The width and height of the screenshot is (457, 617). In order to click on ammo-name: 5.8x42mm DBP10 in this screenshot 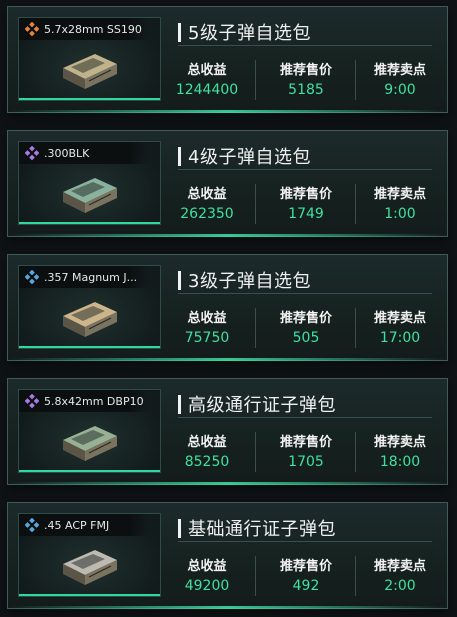, I will do `click(94, 401)`.